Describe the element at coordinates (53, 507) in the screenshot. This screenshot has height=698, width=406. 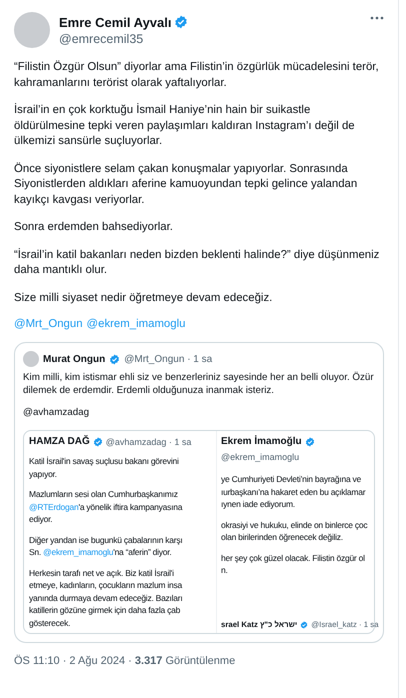
I see `mention-link: @RTErdogan` at that location.